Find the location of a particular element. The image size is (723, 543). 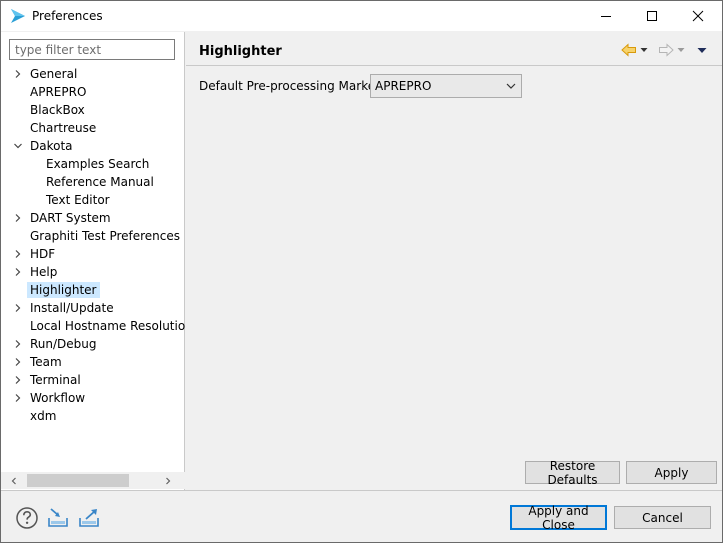

restore-defaults-button: Restore Defaults is located at coordinates (572, 473).